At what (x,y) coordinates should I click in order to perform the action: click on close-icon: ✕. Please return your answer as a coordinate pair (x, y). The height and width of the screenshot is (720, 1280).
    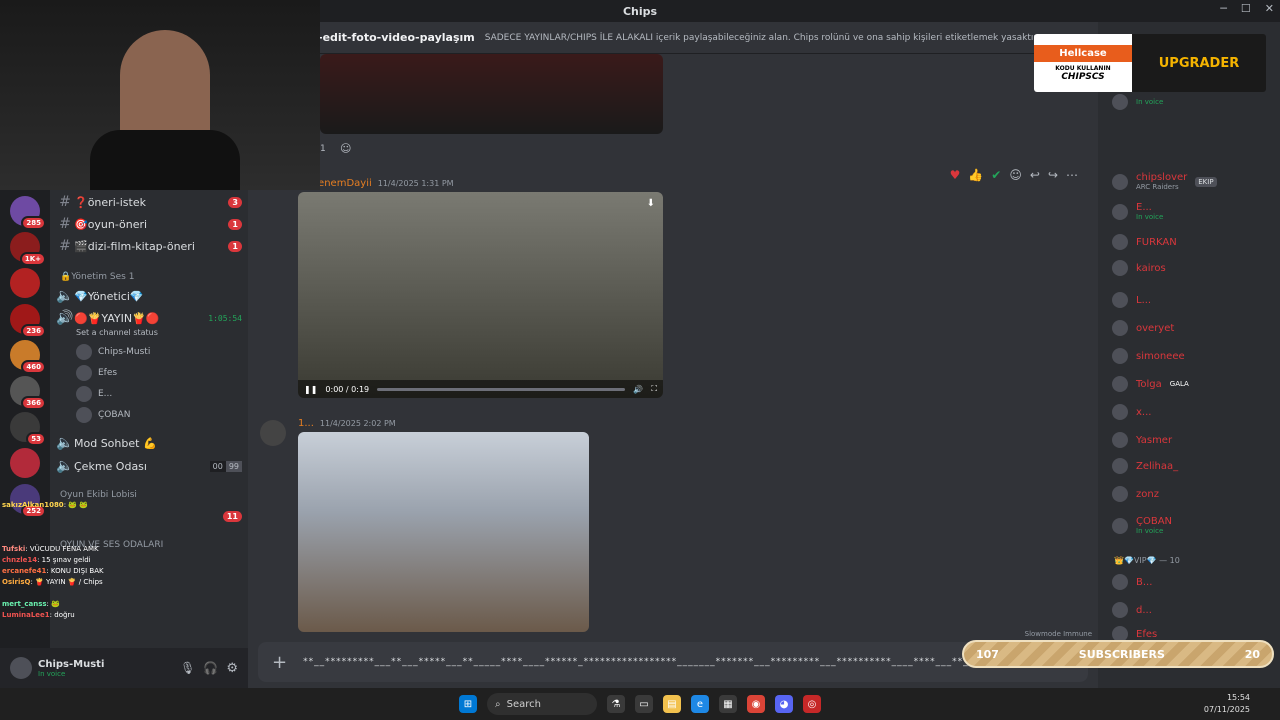
    Looking at the image, I should click on (1269, 8).